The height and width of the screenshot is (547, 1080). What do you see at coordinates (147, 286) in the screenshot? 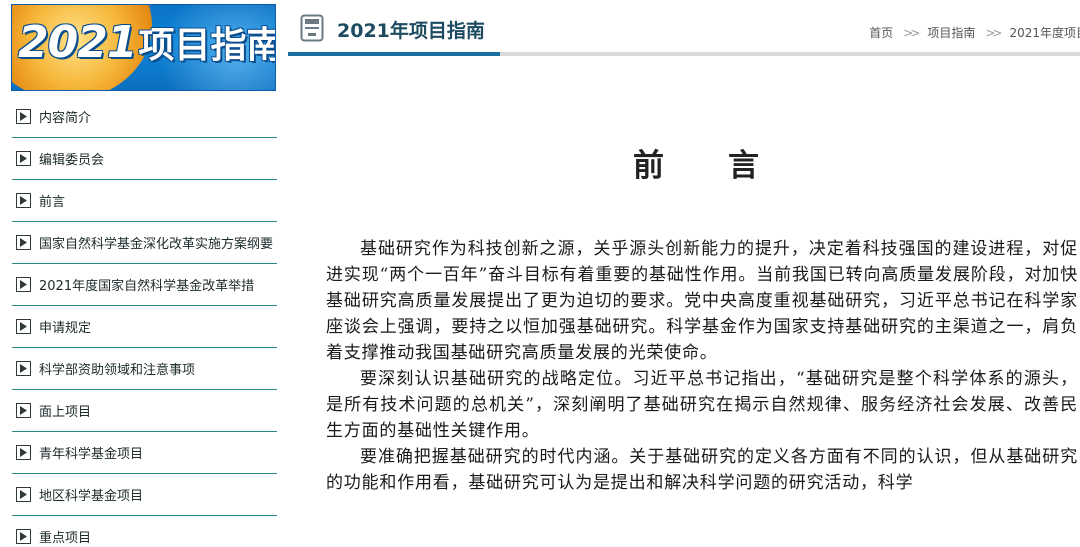
I see `sidebar-item-label: 2021年度国家自然科学基金改革举措` at bounding box center [147, 286].